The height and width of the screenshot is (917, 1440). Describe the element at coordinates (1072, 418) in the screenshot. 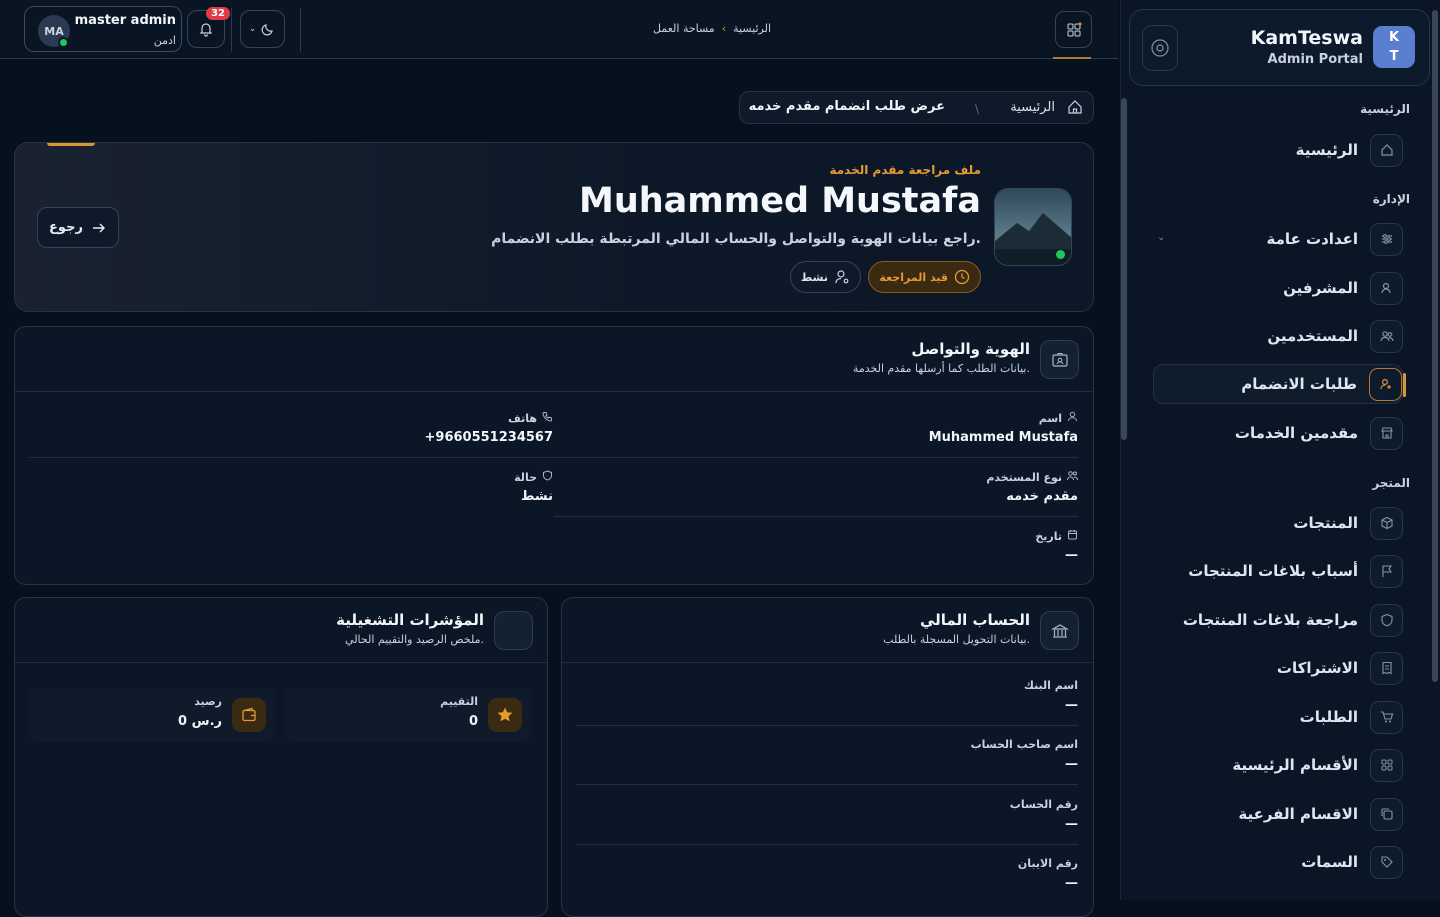

I see `user-icon` at that location.